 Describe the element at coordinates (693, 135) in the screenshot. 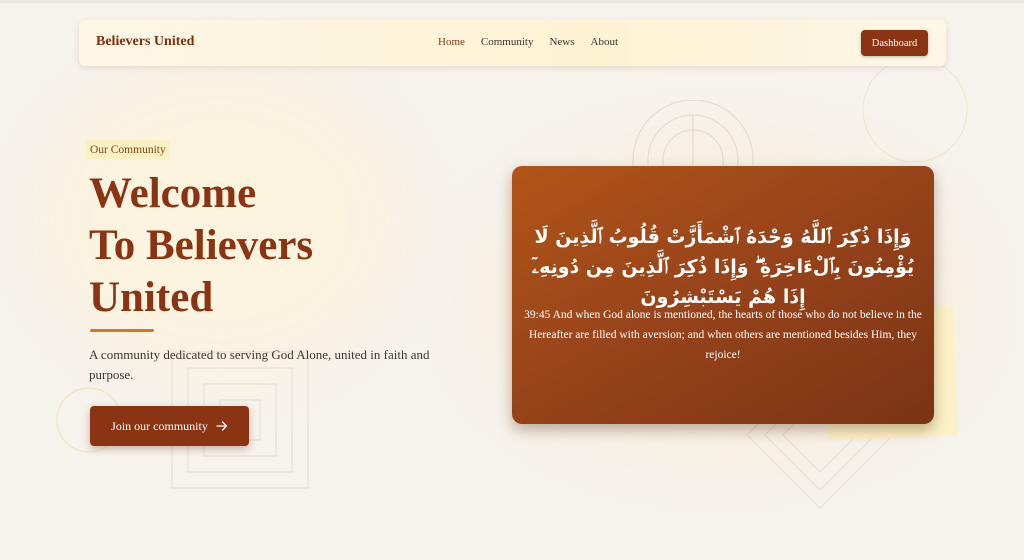

I see `decorative-arch-pattern` at that location.